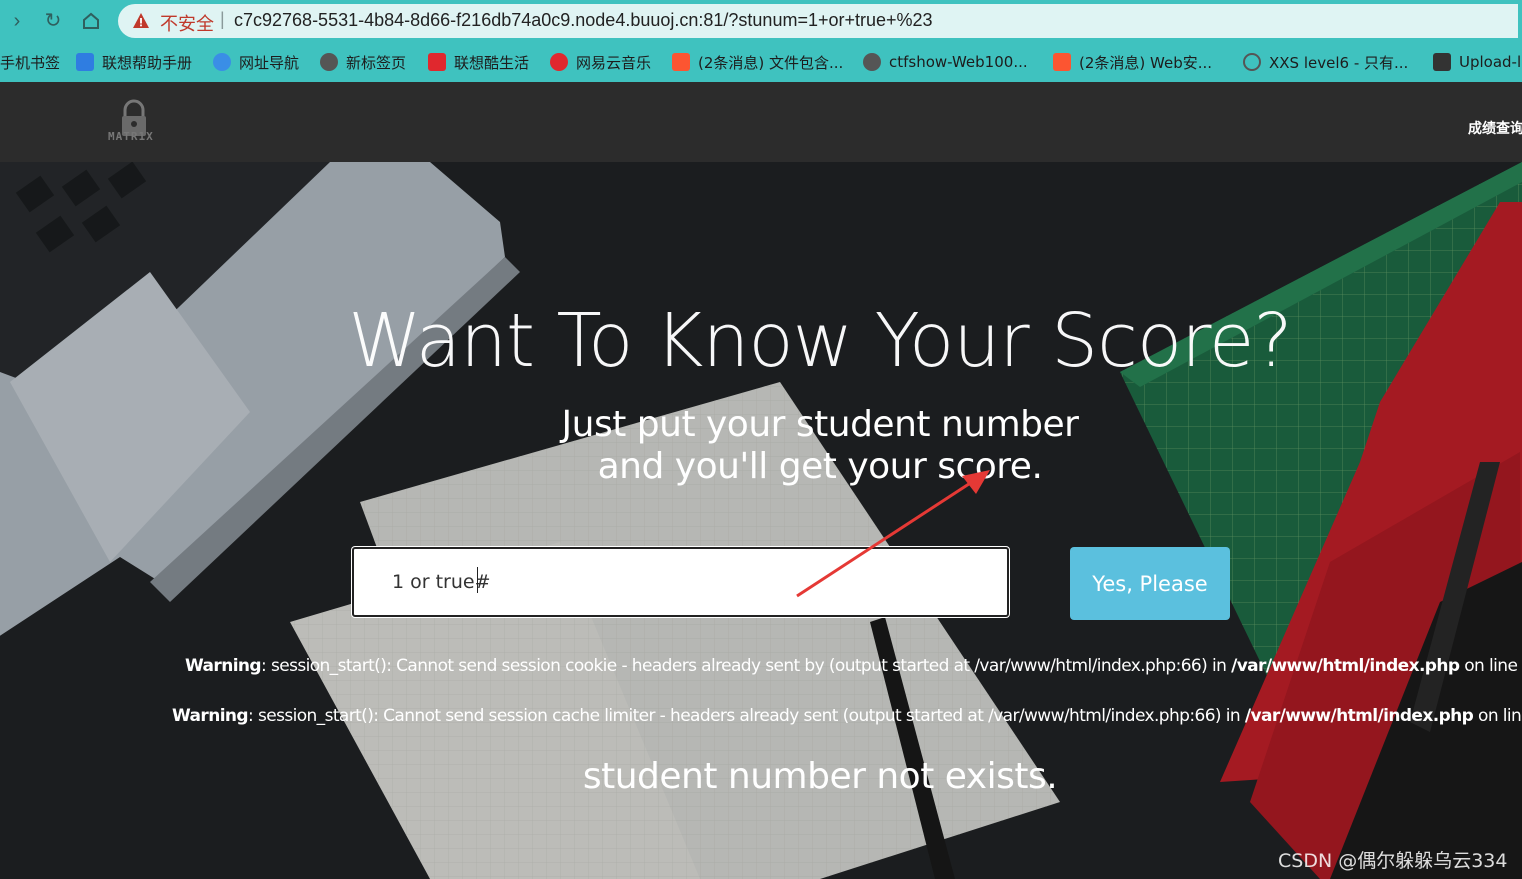 The image size is (1522, 879). I want to click on home-icon, so click(91, 21).